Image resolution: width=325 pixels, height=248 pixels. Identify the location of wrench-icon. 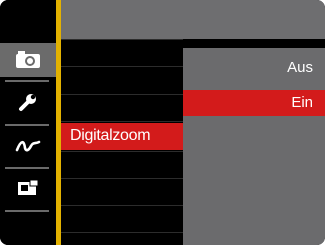
(27, 102).